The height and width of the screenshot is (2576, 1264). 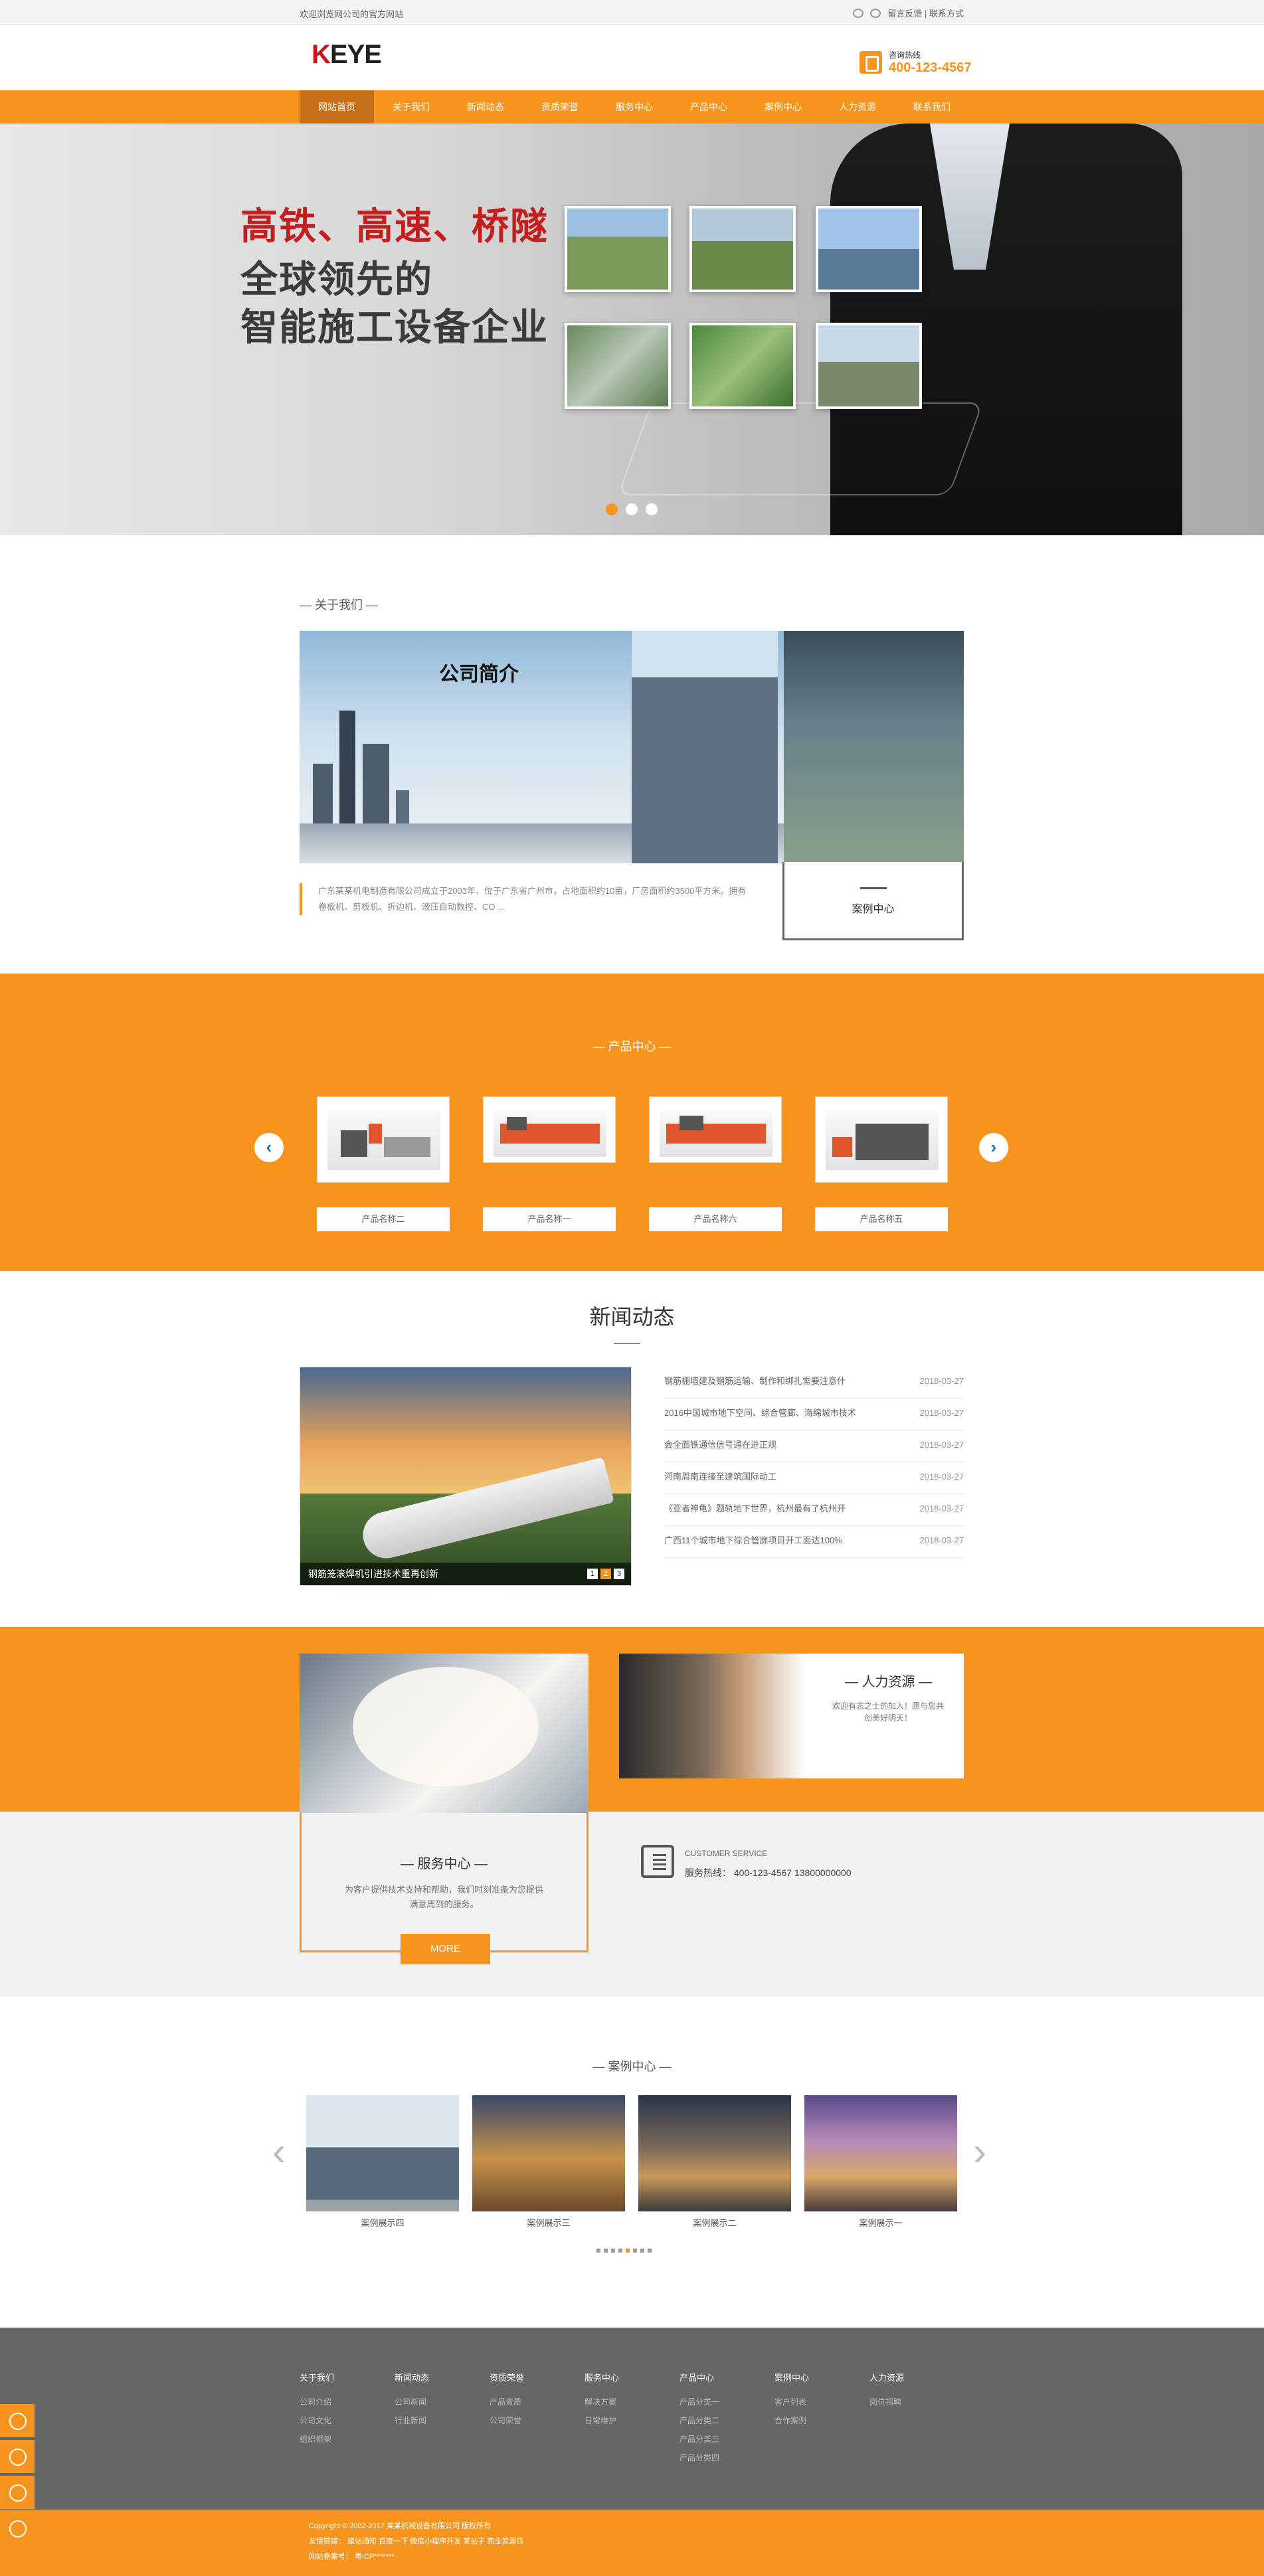 I want to click on product-label: 产品名称六, so click(x=715, y=1219).